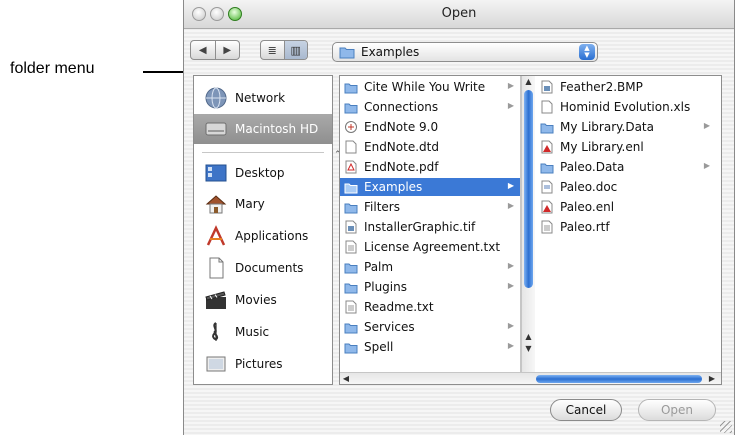 This screenshot has width=738, height=435. I want to click on list-item-name: Filters, so click(382, 207).